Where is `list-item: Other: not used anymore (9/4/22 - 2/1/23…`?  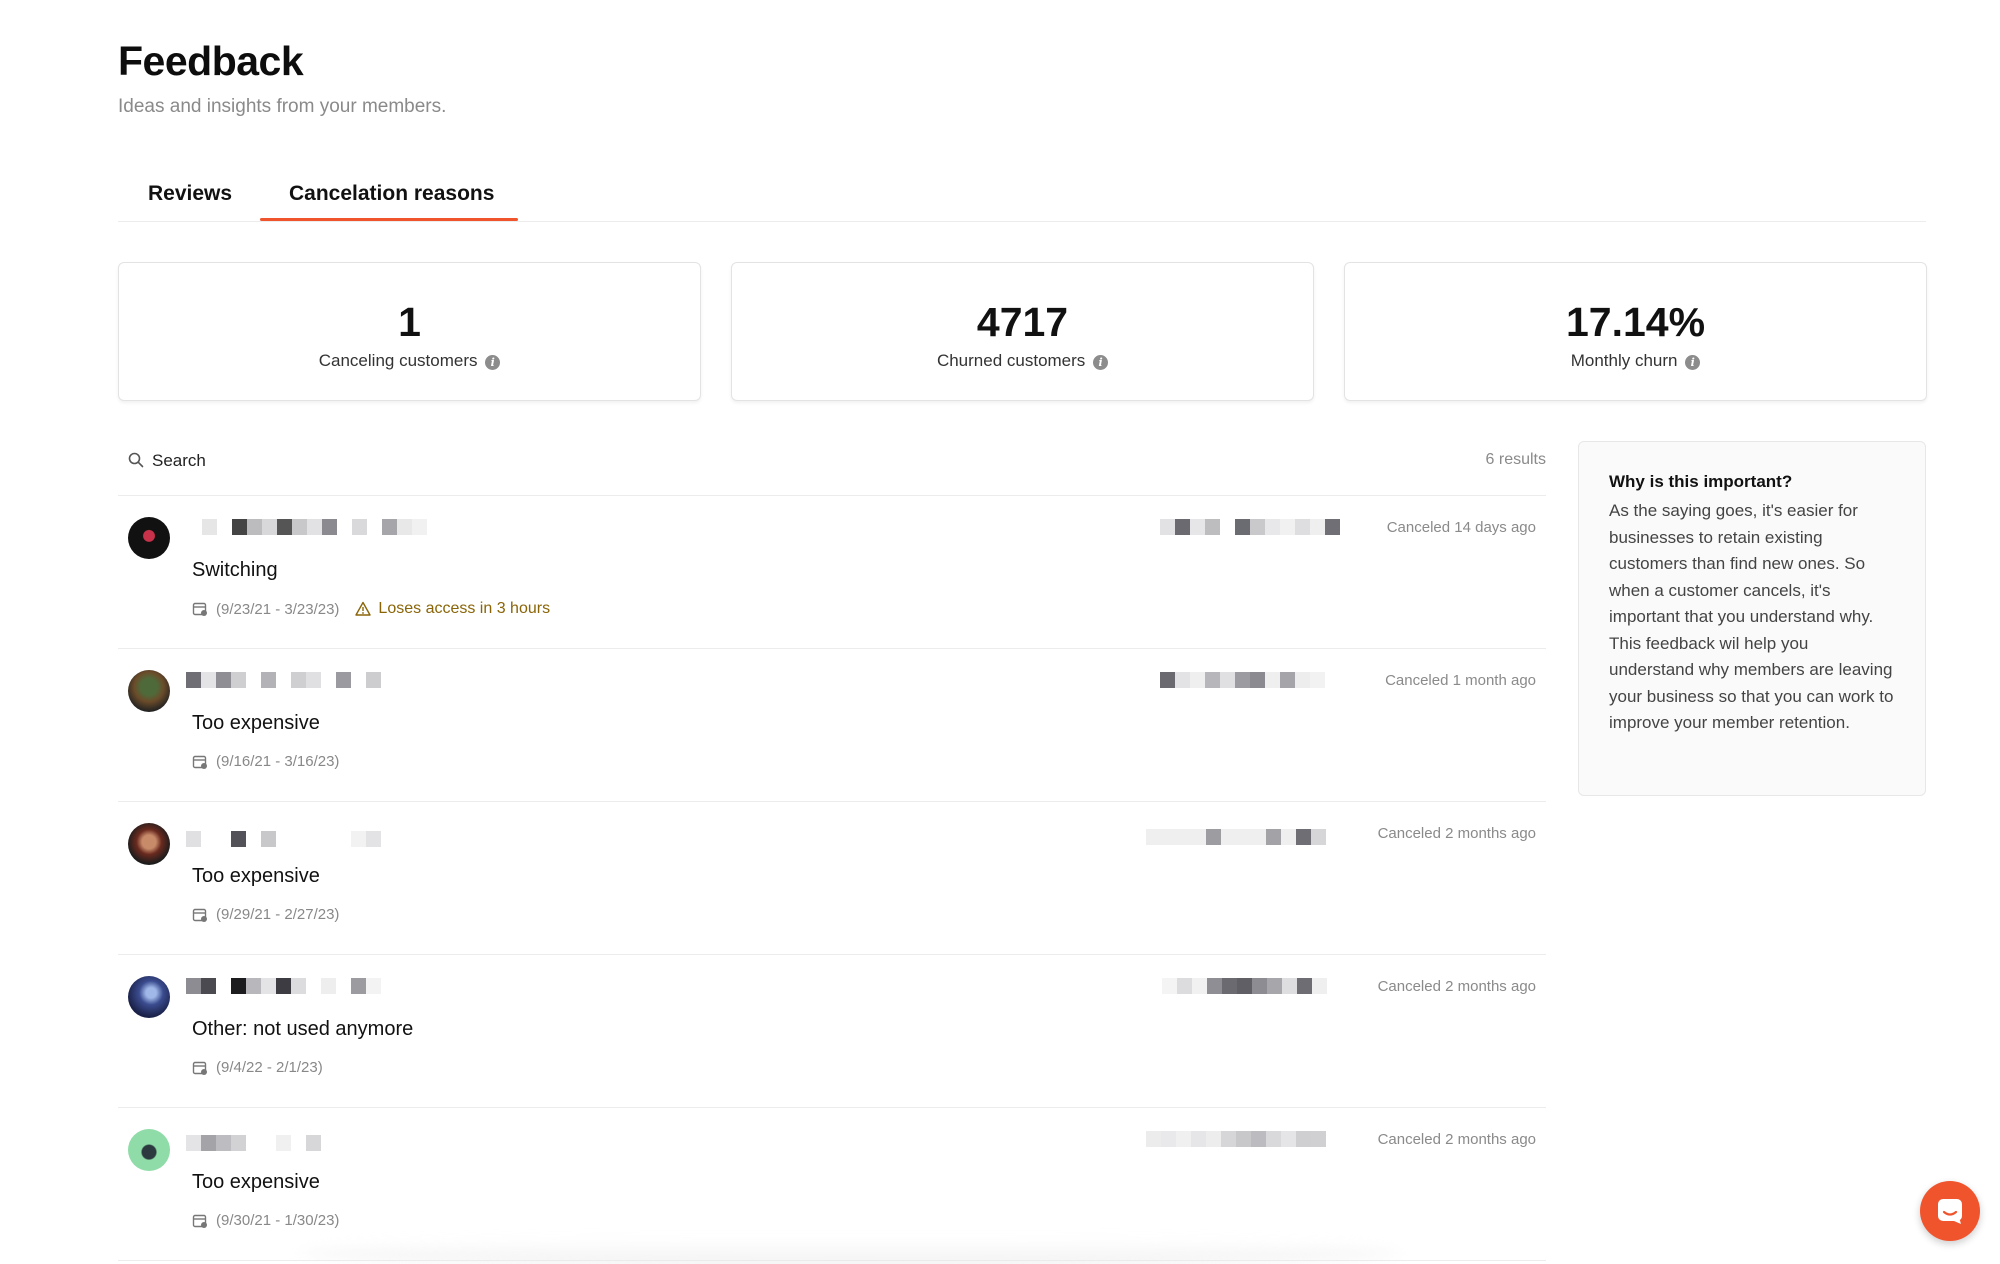 list-item: Other: not used anymore (9/4/22 - 2/1/23… is located at coordinates (832, 1032).